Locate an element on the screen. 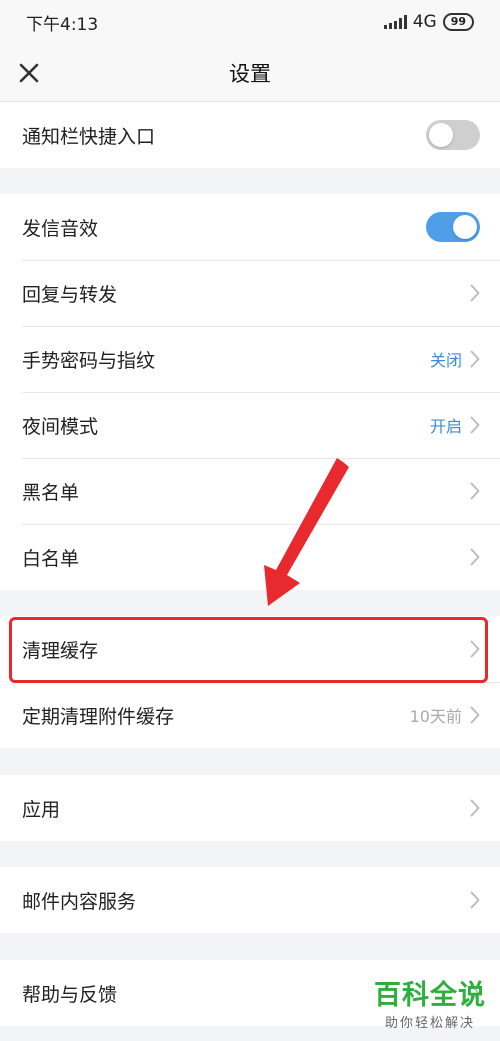 This screenshot has height=1041, width=500. setting-row-reply-forward: 回复与转发 is located at coordinates (250, 293).